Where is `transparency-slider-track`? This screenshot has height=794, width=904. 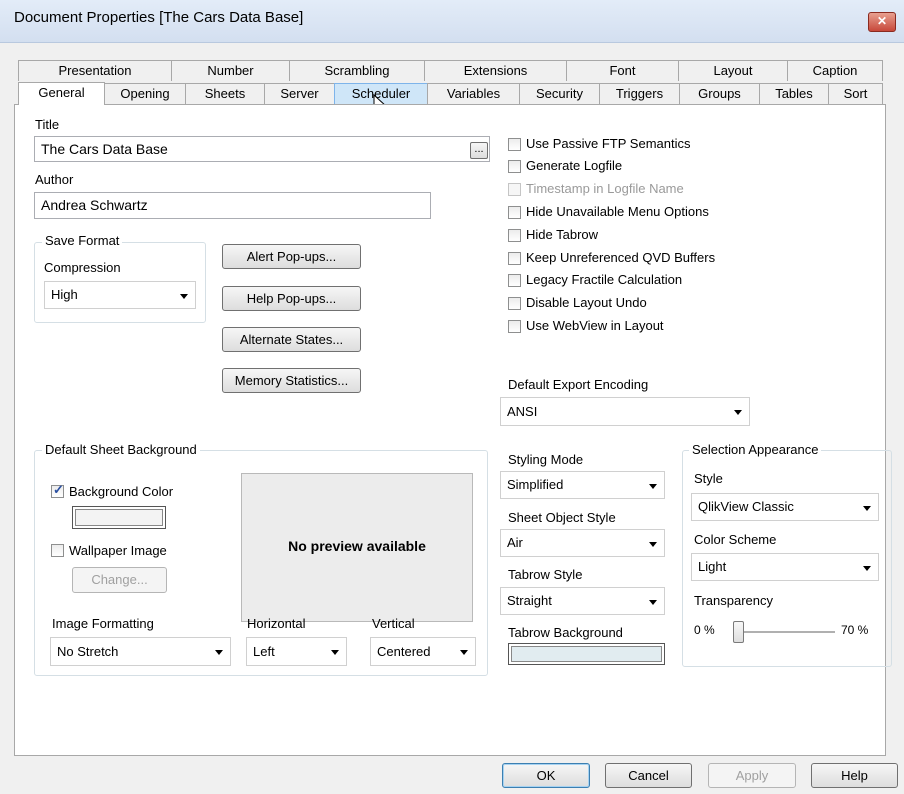 transparency-slider-track is located at coordinates (784, 632).